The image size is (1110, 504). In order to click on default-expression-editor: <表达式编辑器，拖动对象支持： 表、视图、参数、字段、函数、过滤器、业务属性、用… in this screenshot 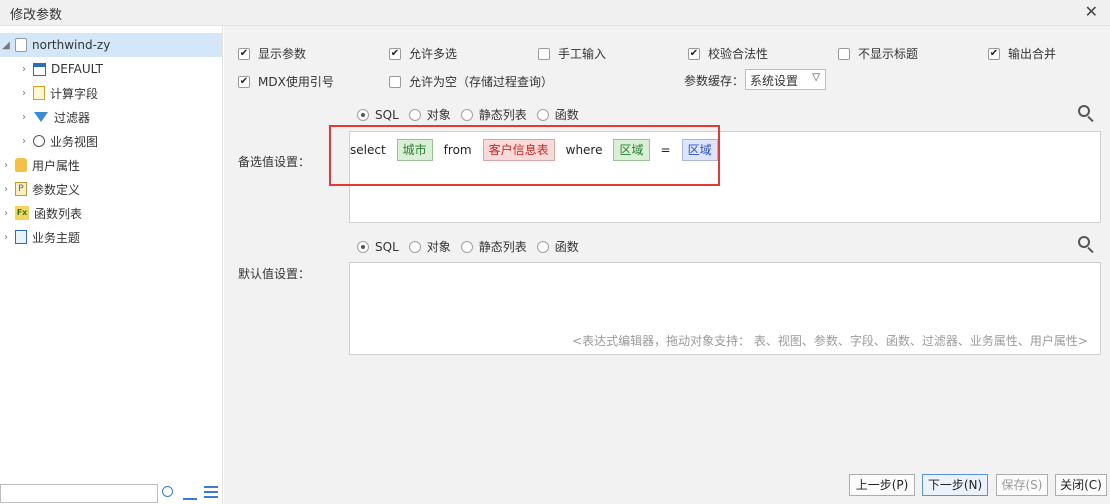, I will do `click(725, 308)`.